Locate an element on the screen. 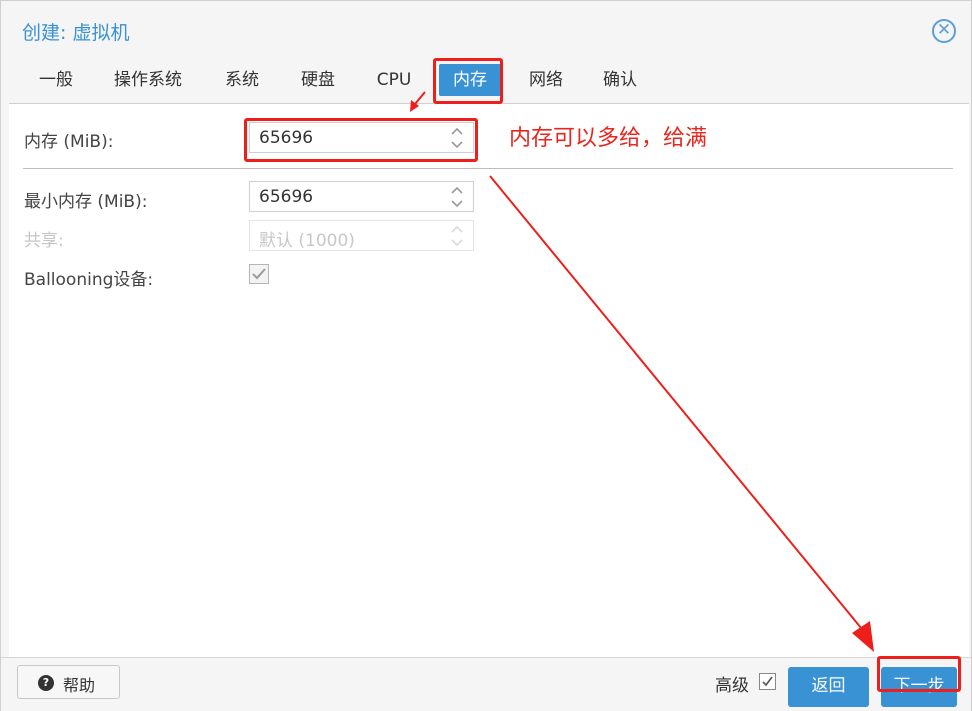 The image size is (972, 711). long-arrow-head is located at coordinates (863, 636).